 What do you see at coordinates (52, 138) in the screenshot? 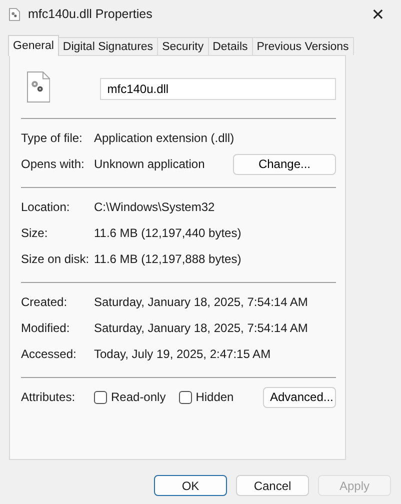
I see `field-label: Type of file:` at bounding box center [52, 138].